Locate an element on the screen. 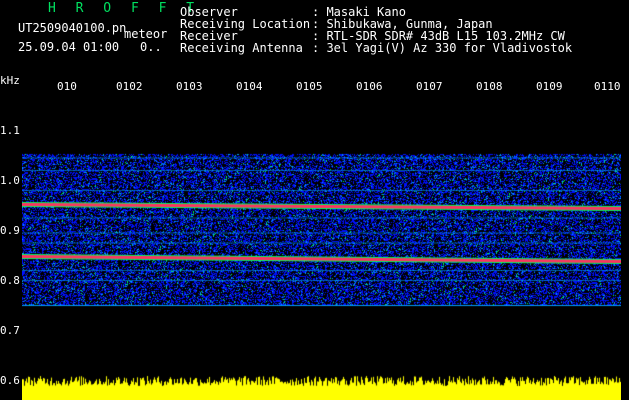 Image resolution: width=629 pixels, height=400 pixels. x-tick-label: 0108 is located at coordinates (489, 86).